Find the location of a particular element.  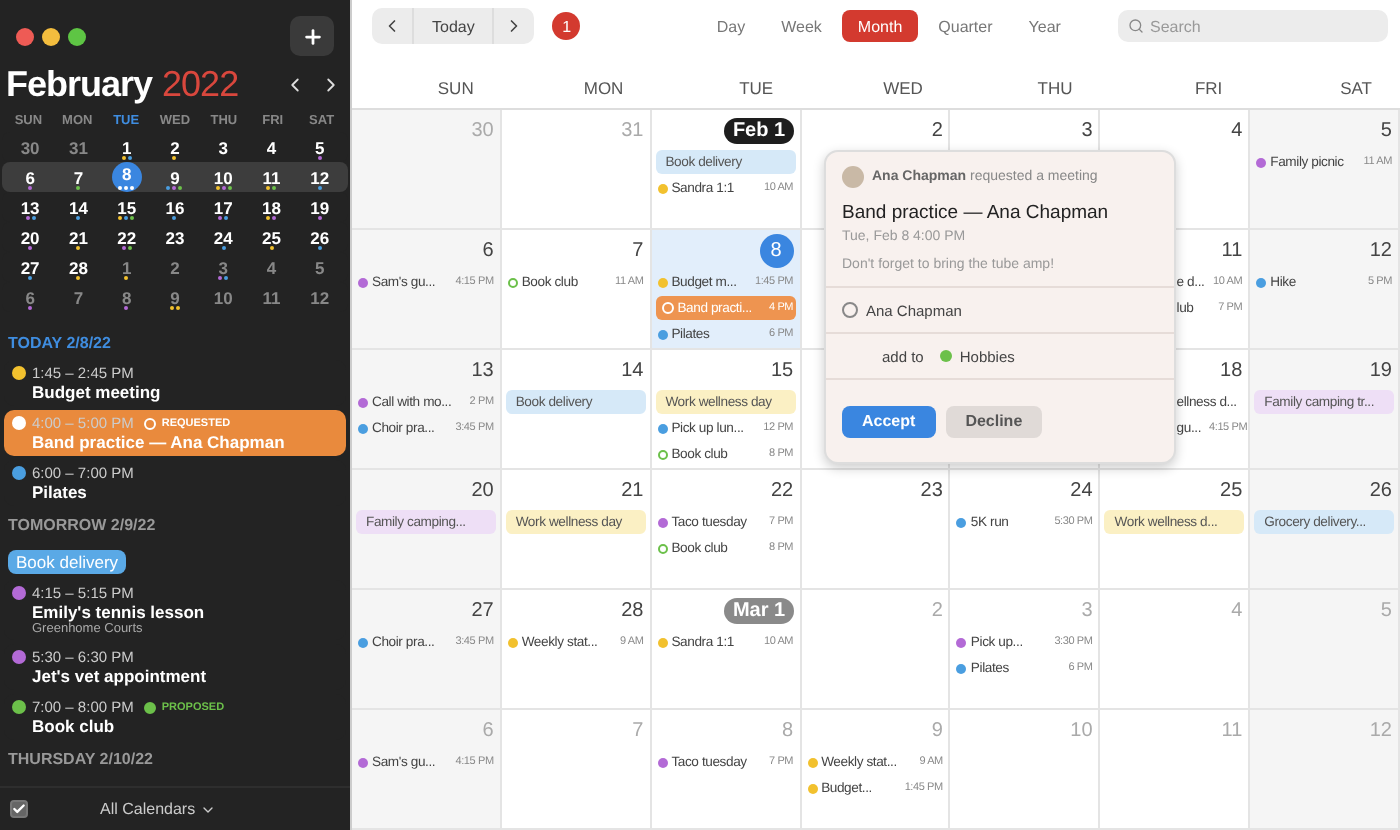

day-number: Feb 1 is located at coordinates (759, 131).